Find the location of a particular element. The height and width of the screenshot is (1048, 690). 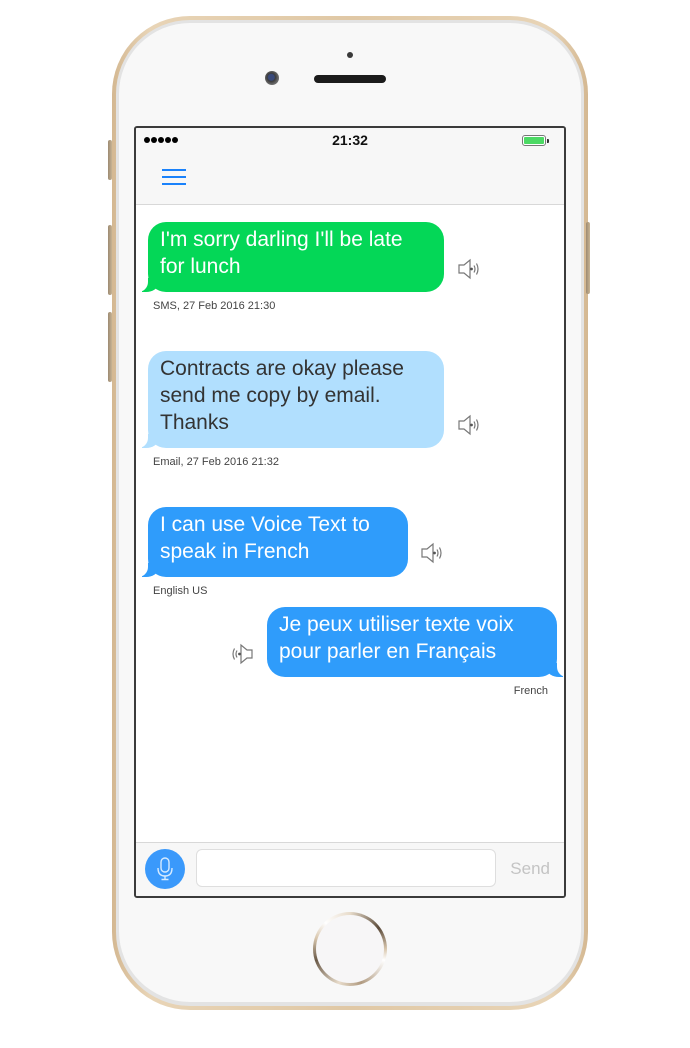

microphone-button is located at coordinates (165, 869).